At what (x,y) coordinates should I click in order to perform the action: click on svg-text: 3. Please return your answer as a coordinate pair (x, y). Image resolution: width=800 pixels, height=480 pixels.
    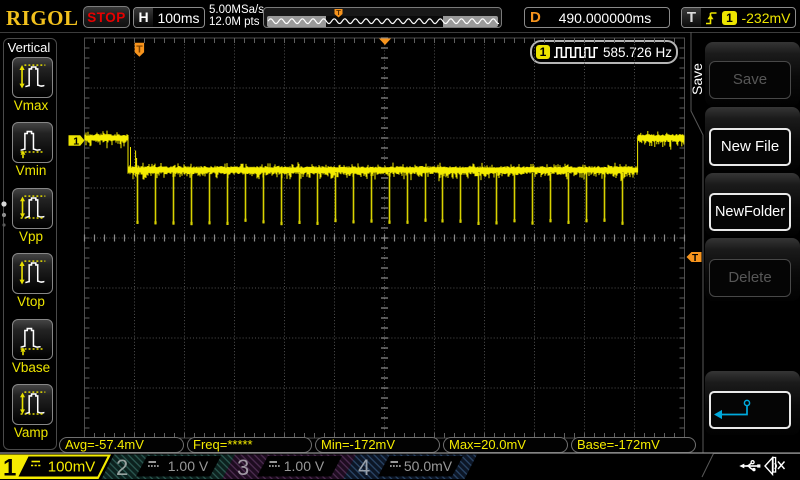
    Looking at the image, I should click on (243, 467).